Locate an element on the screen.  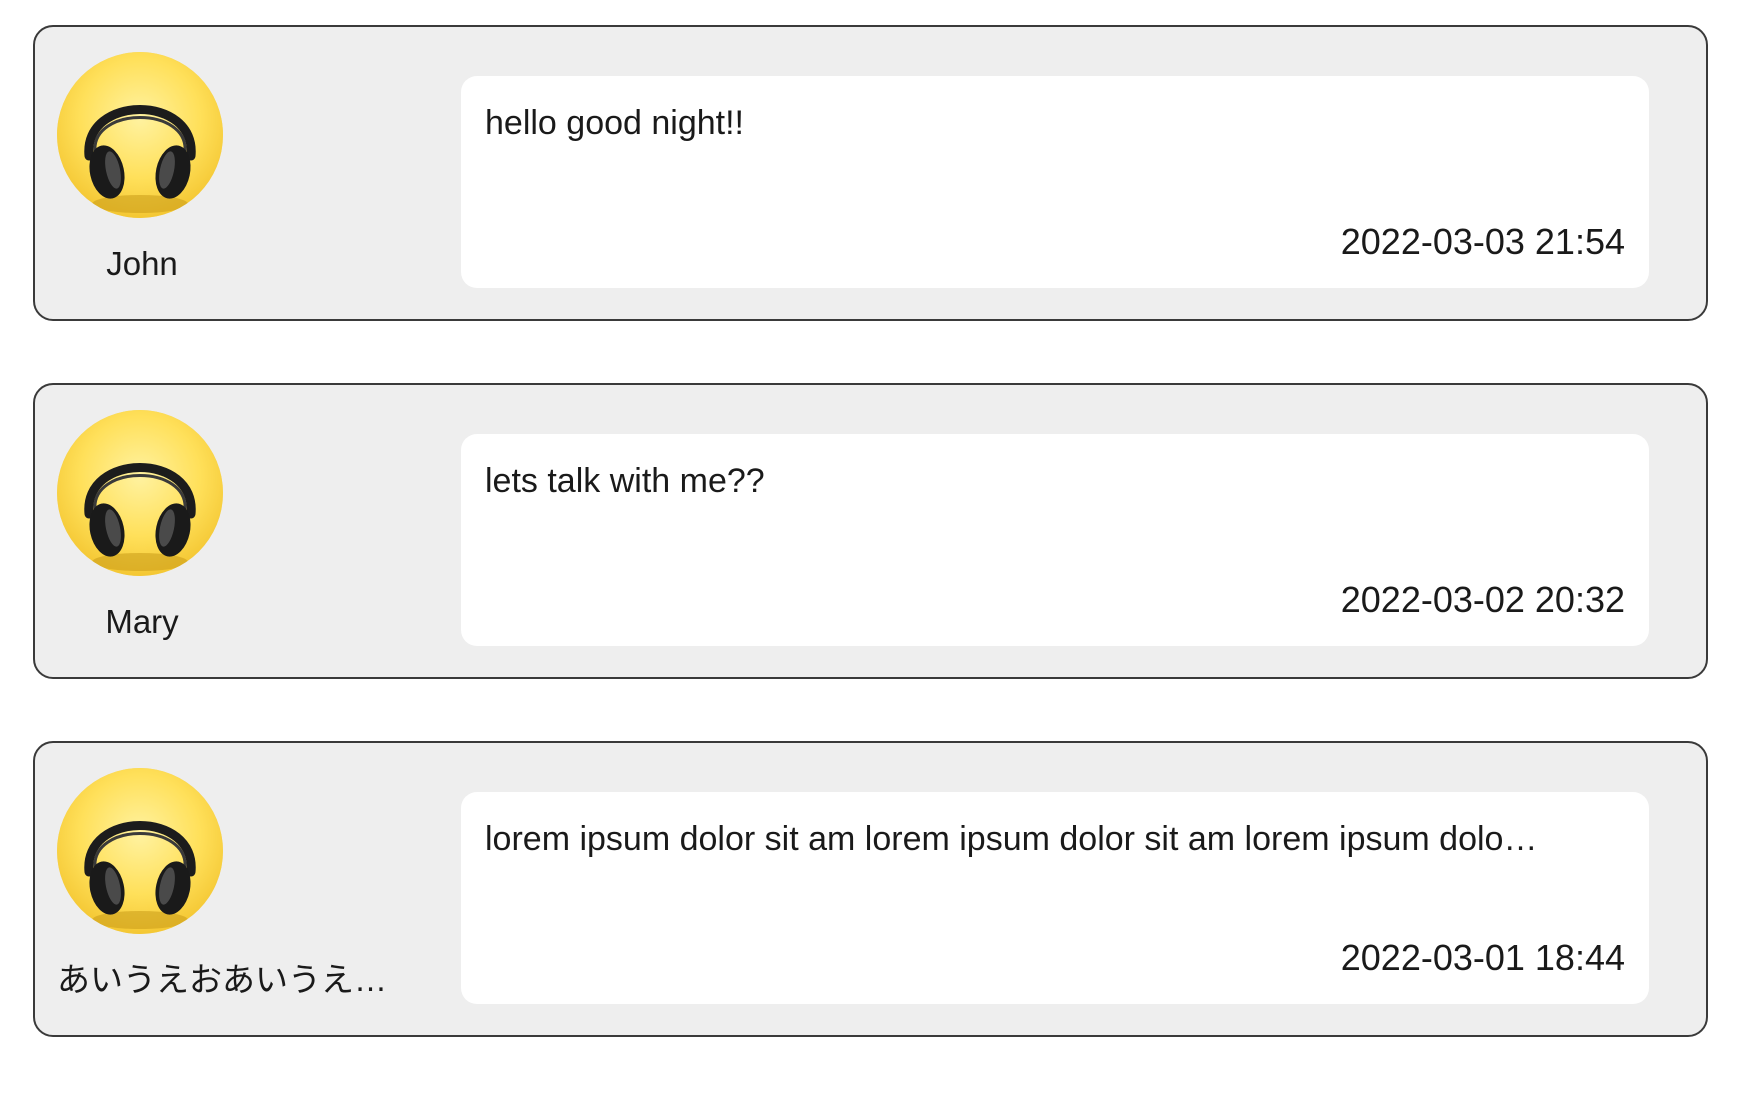
user-name: John is located at coordinates (142, 263).